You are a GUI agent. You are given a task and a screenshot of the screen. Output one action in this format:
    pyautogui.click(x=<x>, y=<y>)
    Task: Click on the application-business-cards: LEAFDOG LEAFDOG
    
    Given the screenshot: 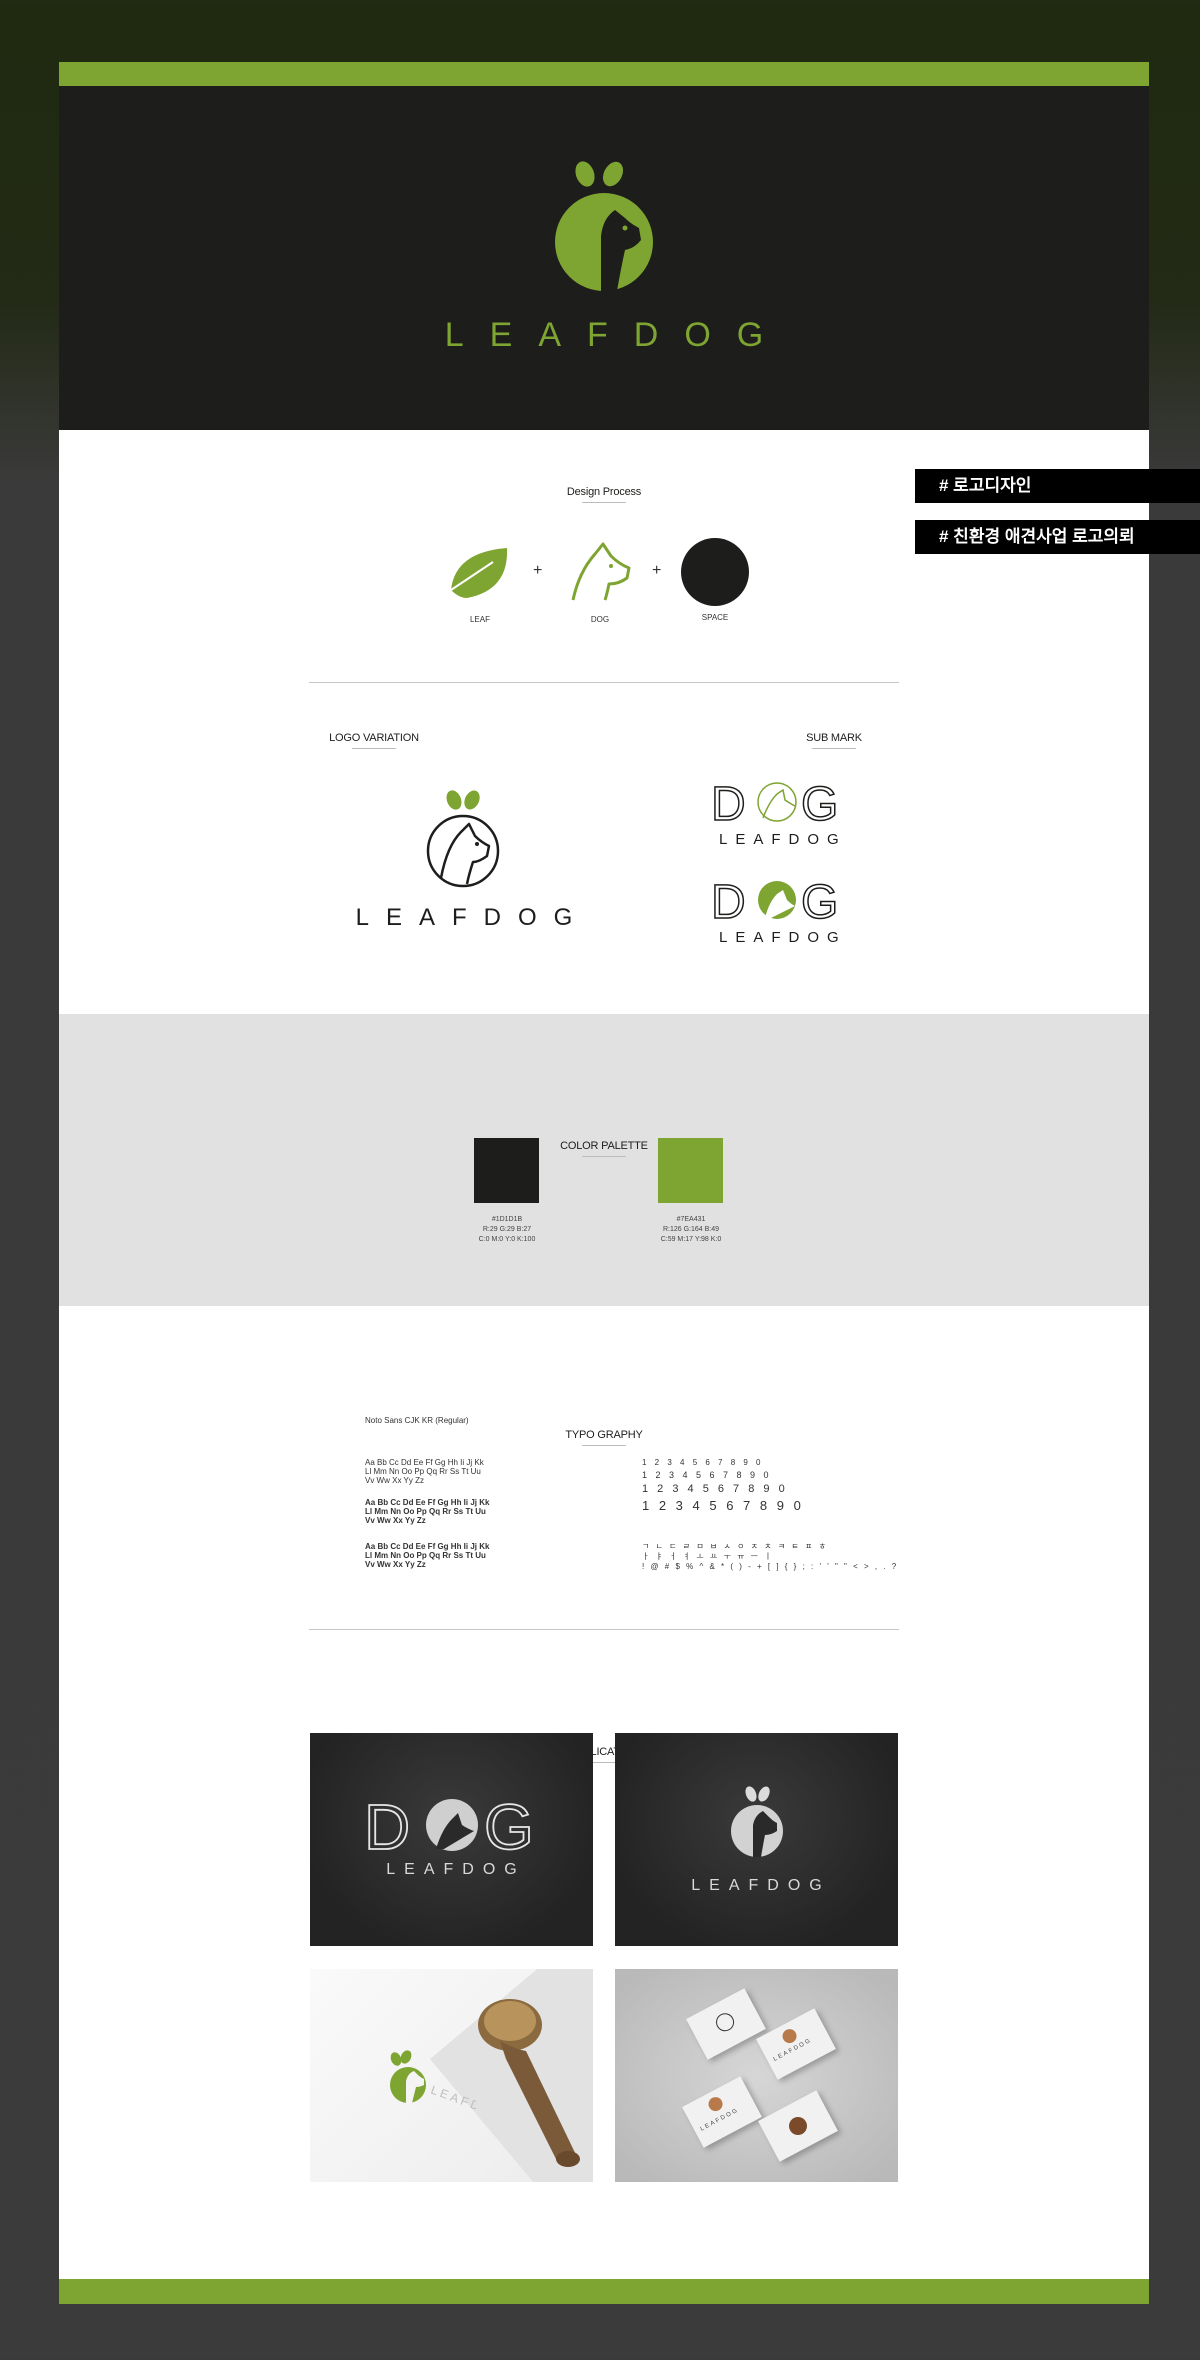 What is the action you would take?
    pyautogui.click(x=756, y=2075)
    